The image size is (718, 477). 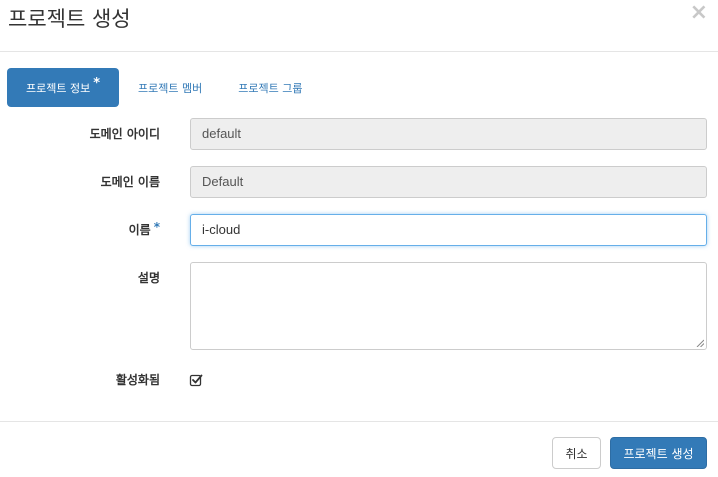 What do you see at coordinates (85, 229) in the screenshot?
I see `name-label: 이름 *` at bounding box center [85, 229].